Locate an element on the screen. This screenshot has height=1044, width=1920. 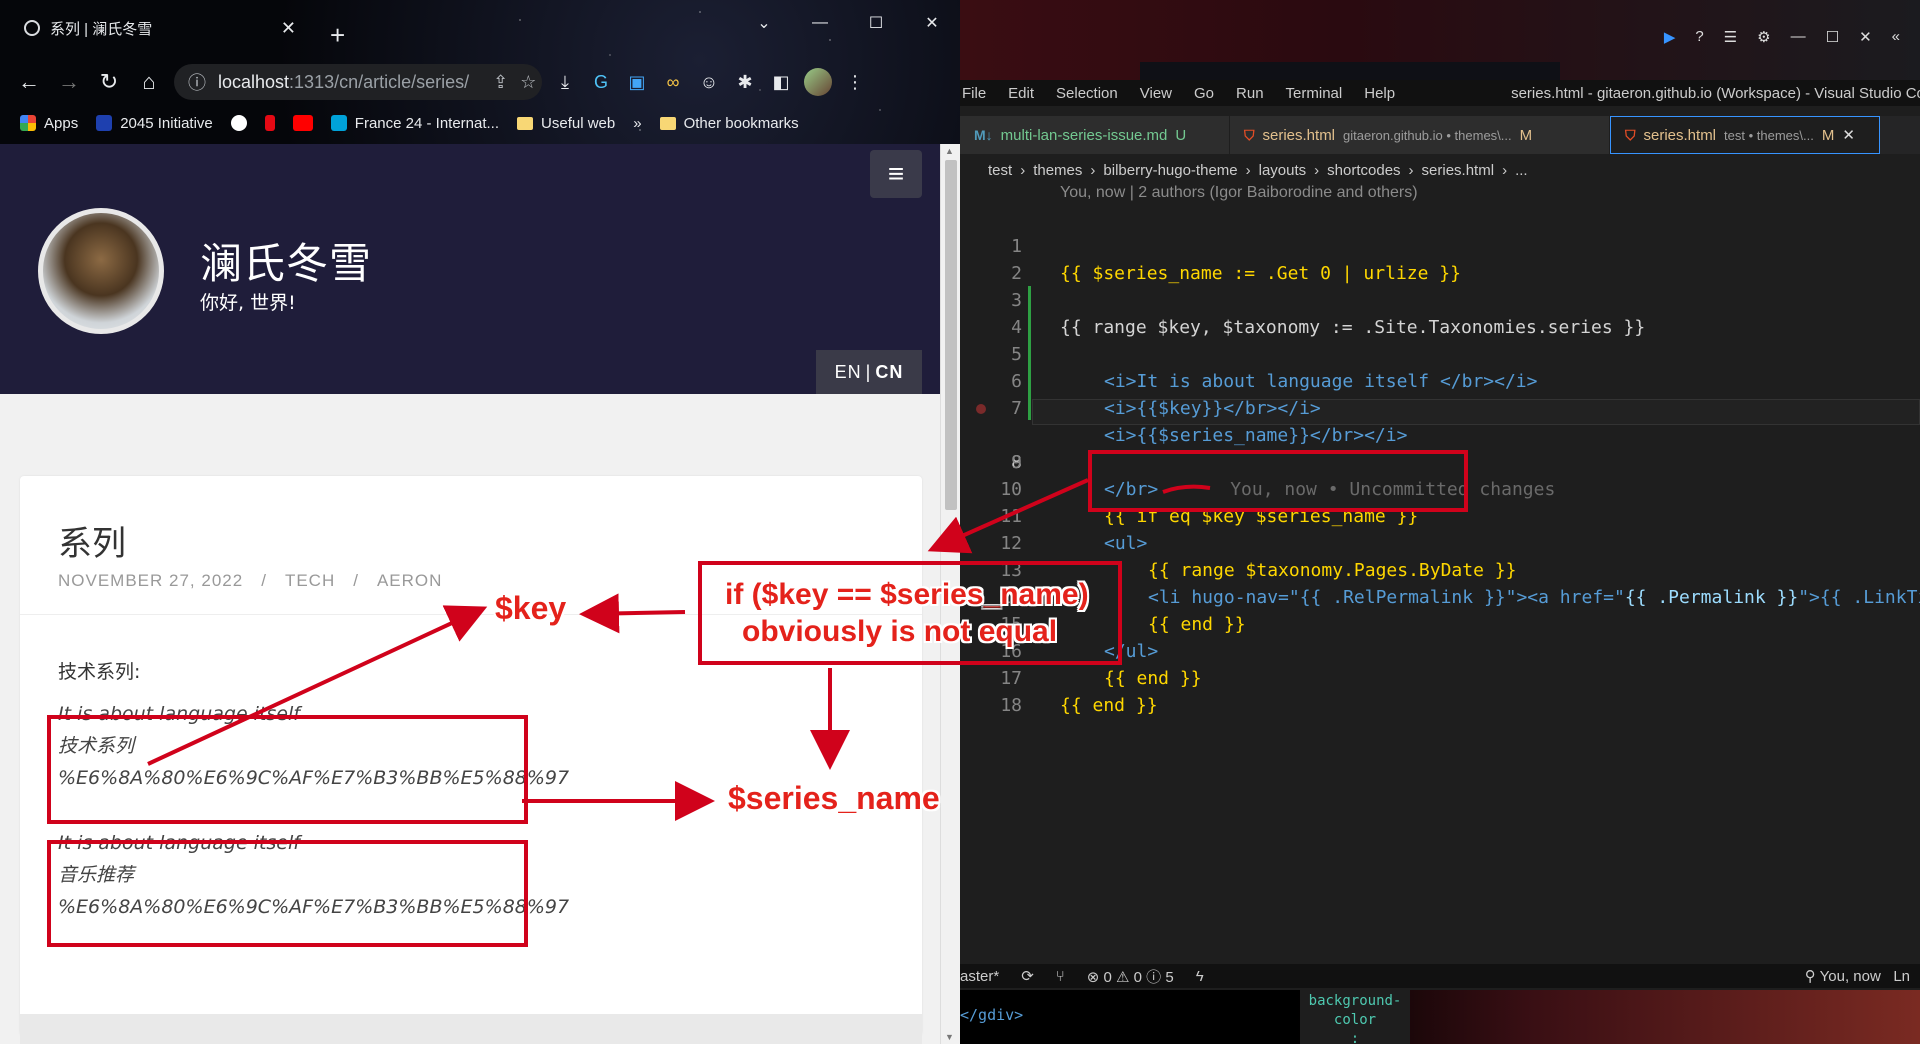
extension-ghost-icon: ☺ is located at coordinates (709, 82).